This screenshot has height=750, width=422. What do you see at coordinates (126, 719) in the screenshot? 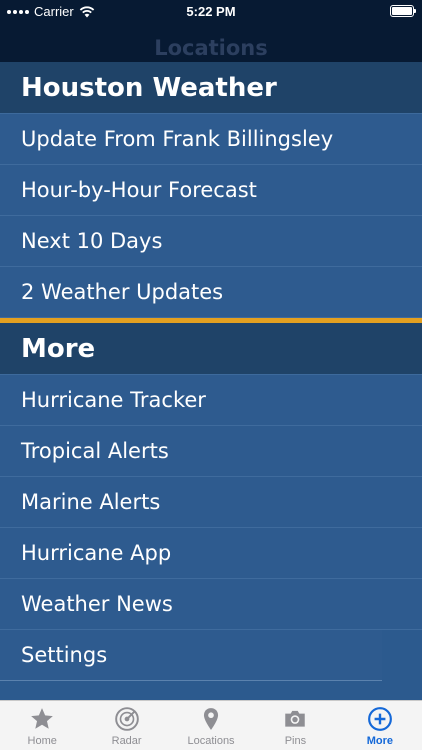
I see `radar-icon` at bounding box center [126, 719].